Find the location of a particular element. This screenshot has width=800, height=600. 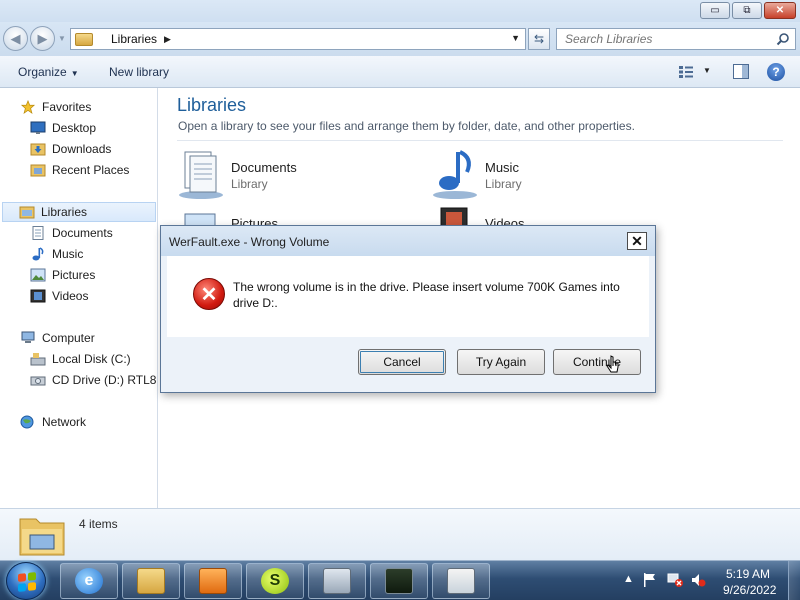

details-pane: 4 items is located at coordinates (400, 534).